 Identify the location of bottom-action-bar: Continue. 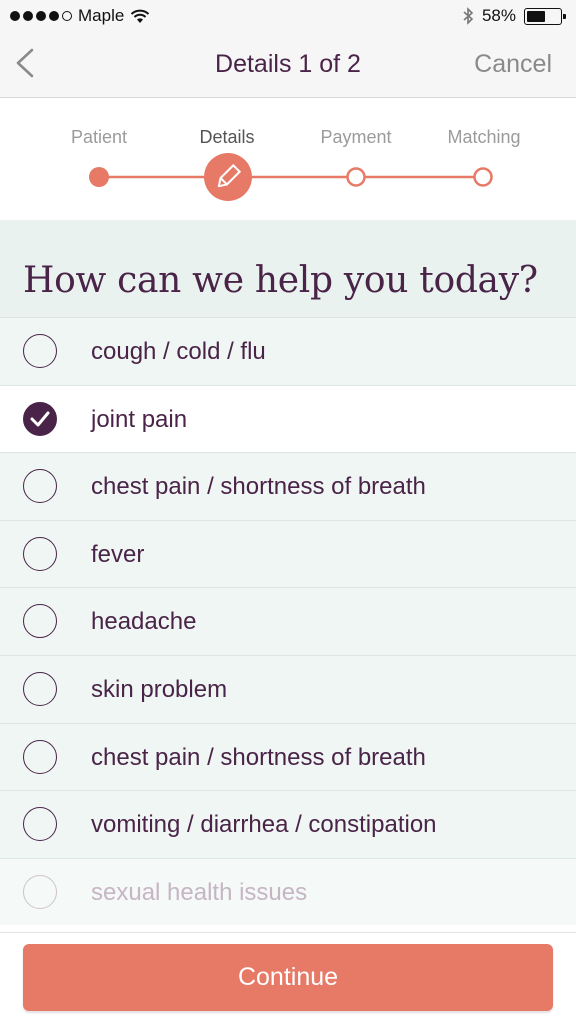
(288, 978).